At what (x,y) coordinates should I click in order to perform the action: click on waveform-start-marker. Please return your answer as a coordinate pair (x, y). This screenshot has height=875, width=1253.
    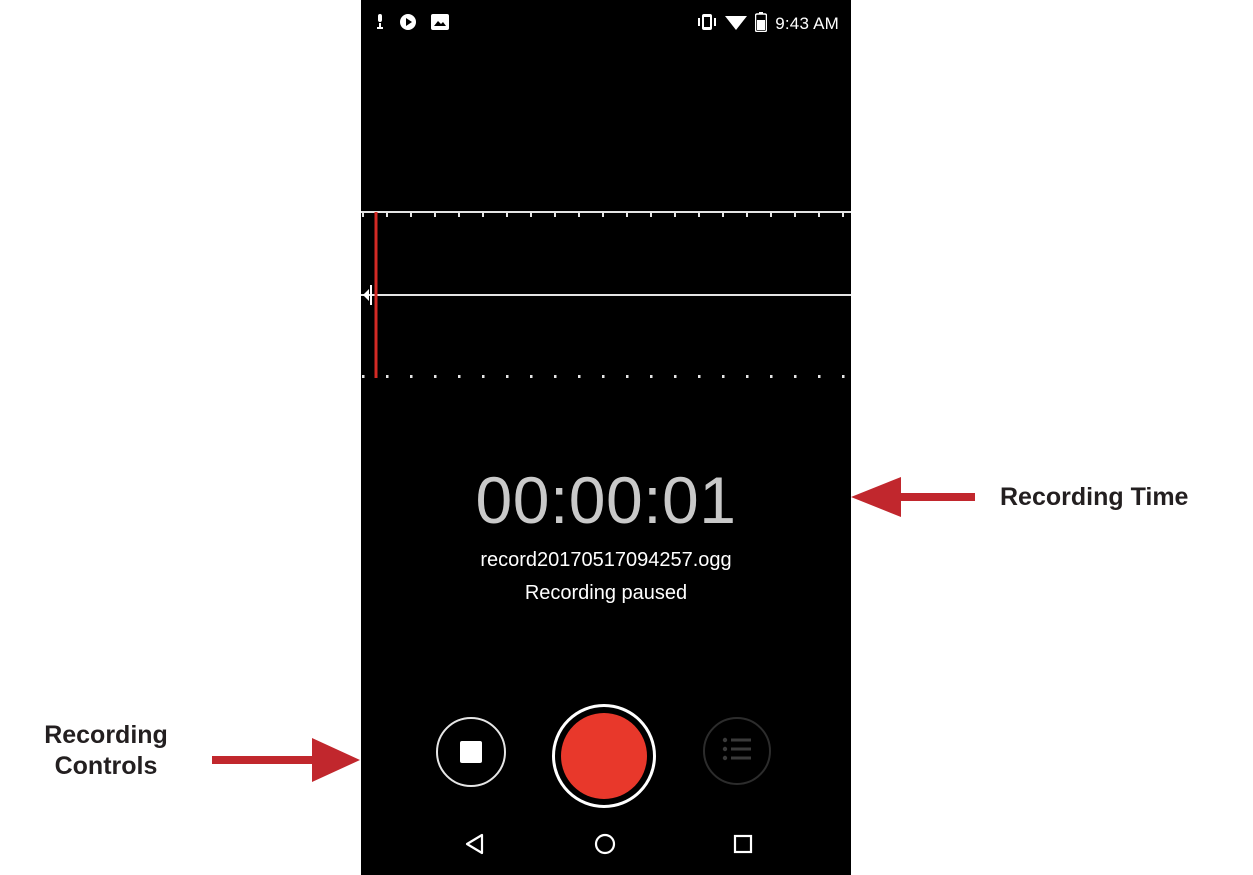
    Looking at the image, I should click on (367, 295).